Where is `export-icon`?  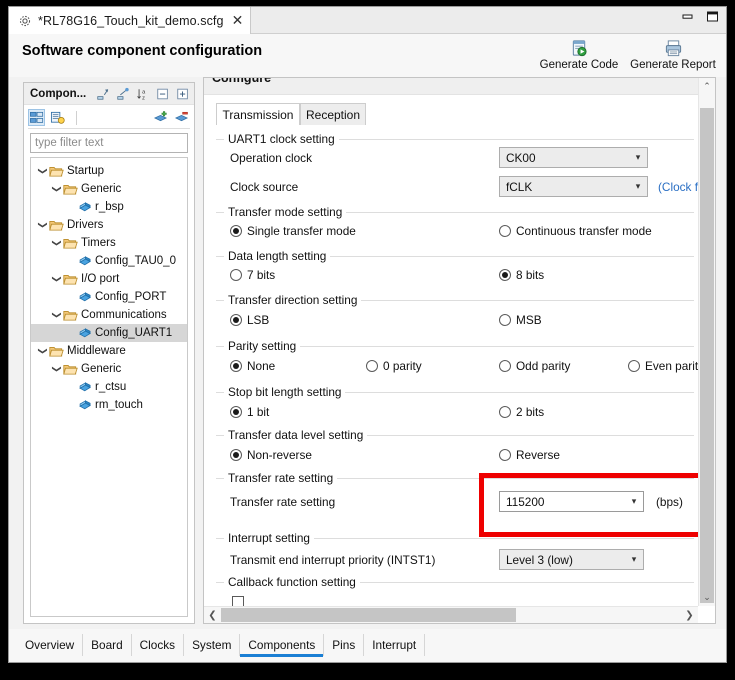
export-icon is located at coordinates (122, 93).